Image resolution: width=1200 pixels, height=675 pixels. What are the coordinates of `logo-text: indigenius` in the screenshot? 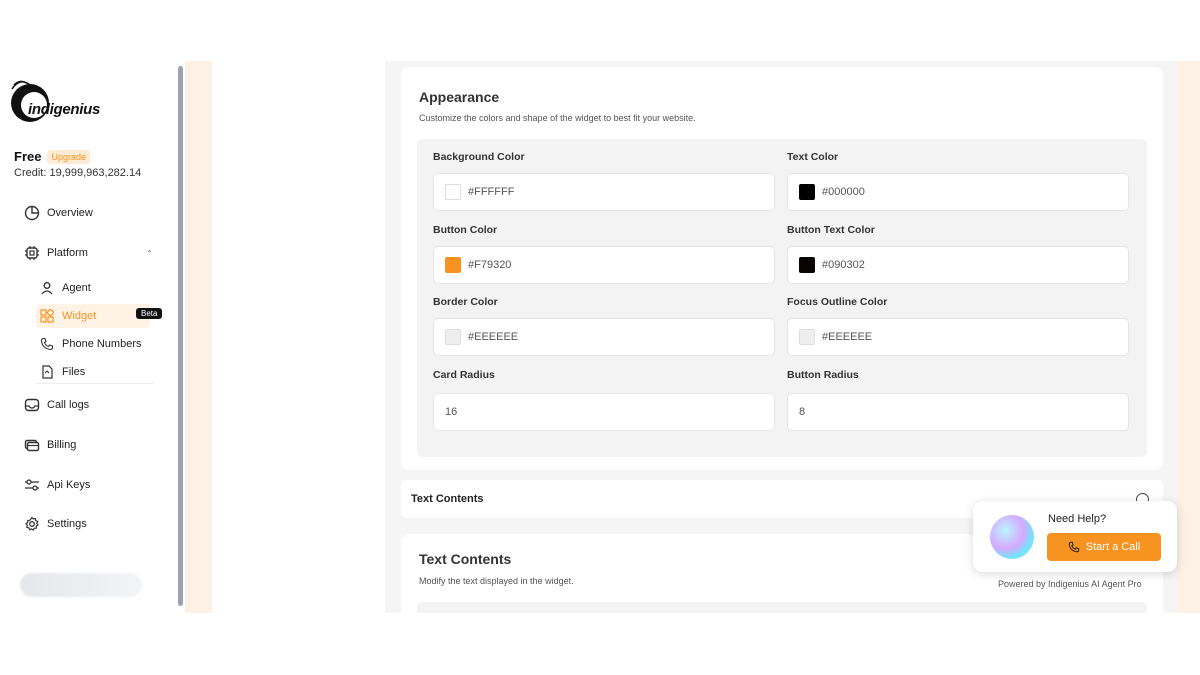 It's located at (64, 109).